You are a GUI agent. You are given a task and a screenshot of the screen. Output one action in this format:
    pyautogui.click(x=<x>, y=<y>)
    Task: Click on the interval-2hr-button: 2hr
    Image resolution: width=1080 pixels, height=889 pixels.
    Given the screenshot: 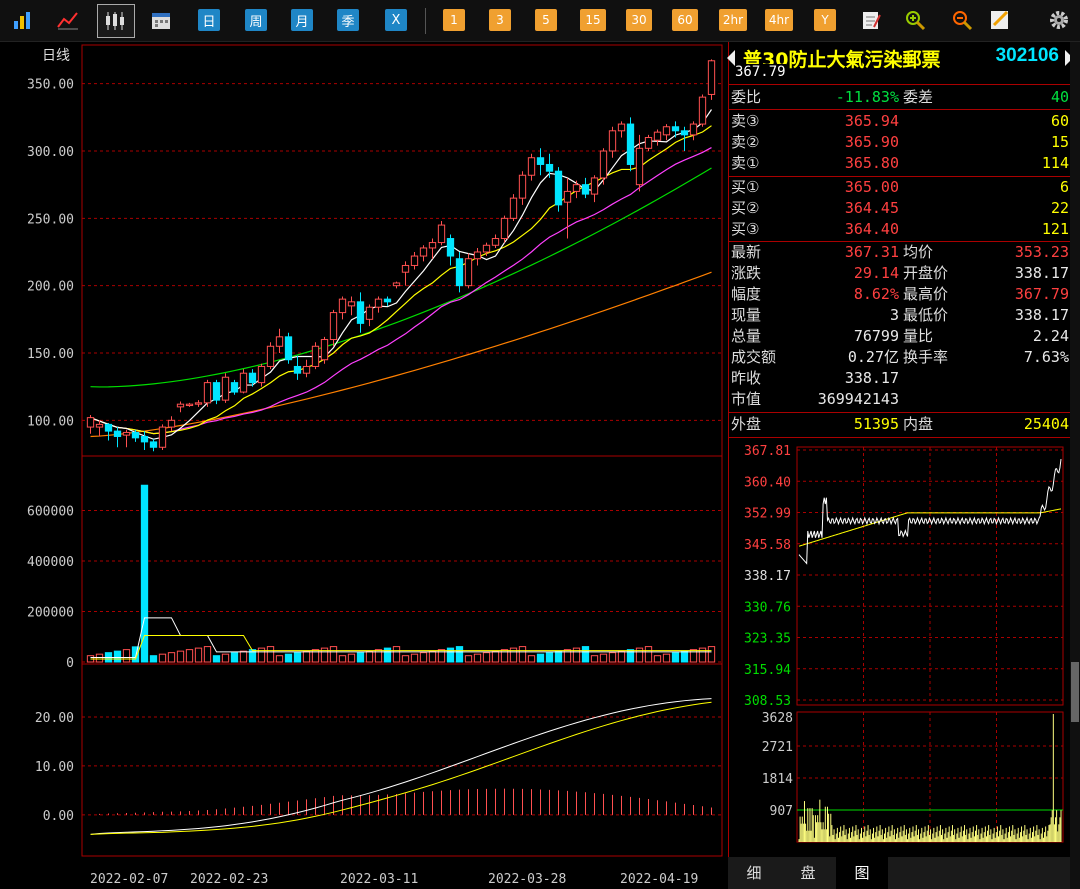 What is the action you would take?
    pyautogui.click(x=733, y=20)
    